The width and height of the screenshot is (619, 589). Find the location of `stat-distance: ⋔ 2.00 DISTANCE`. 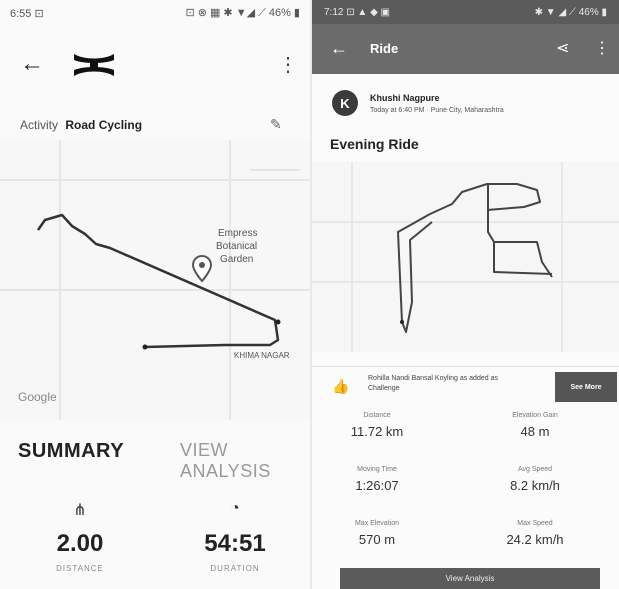

stat-distance: ⋔ 2.00 DISTANCE is located at coordinates (80, 536).